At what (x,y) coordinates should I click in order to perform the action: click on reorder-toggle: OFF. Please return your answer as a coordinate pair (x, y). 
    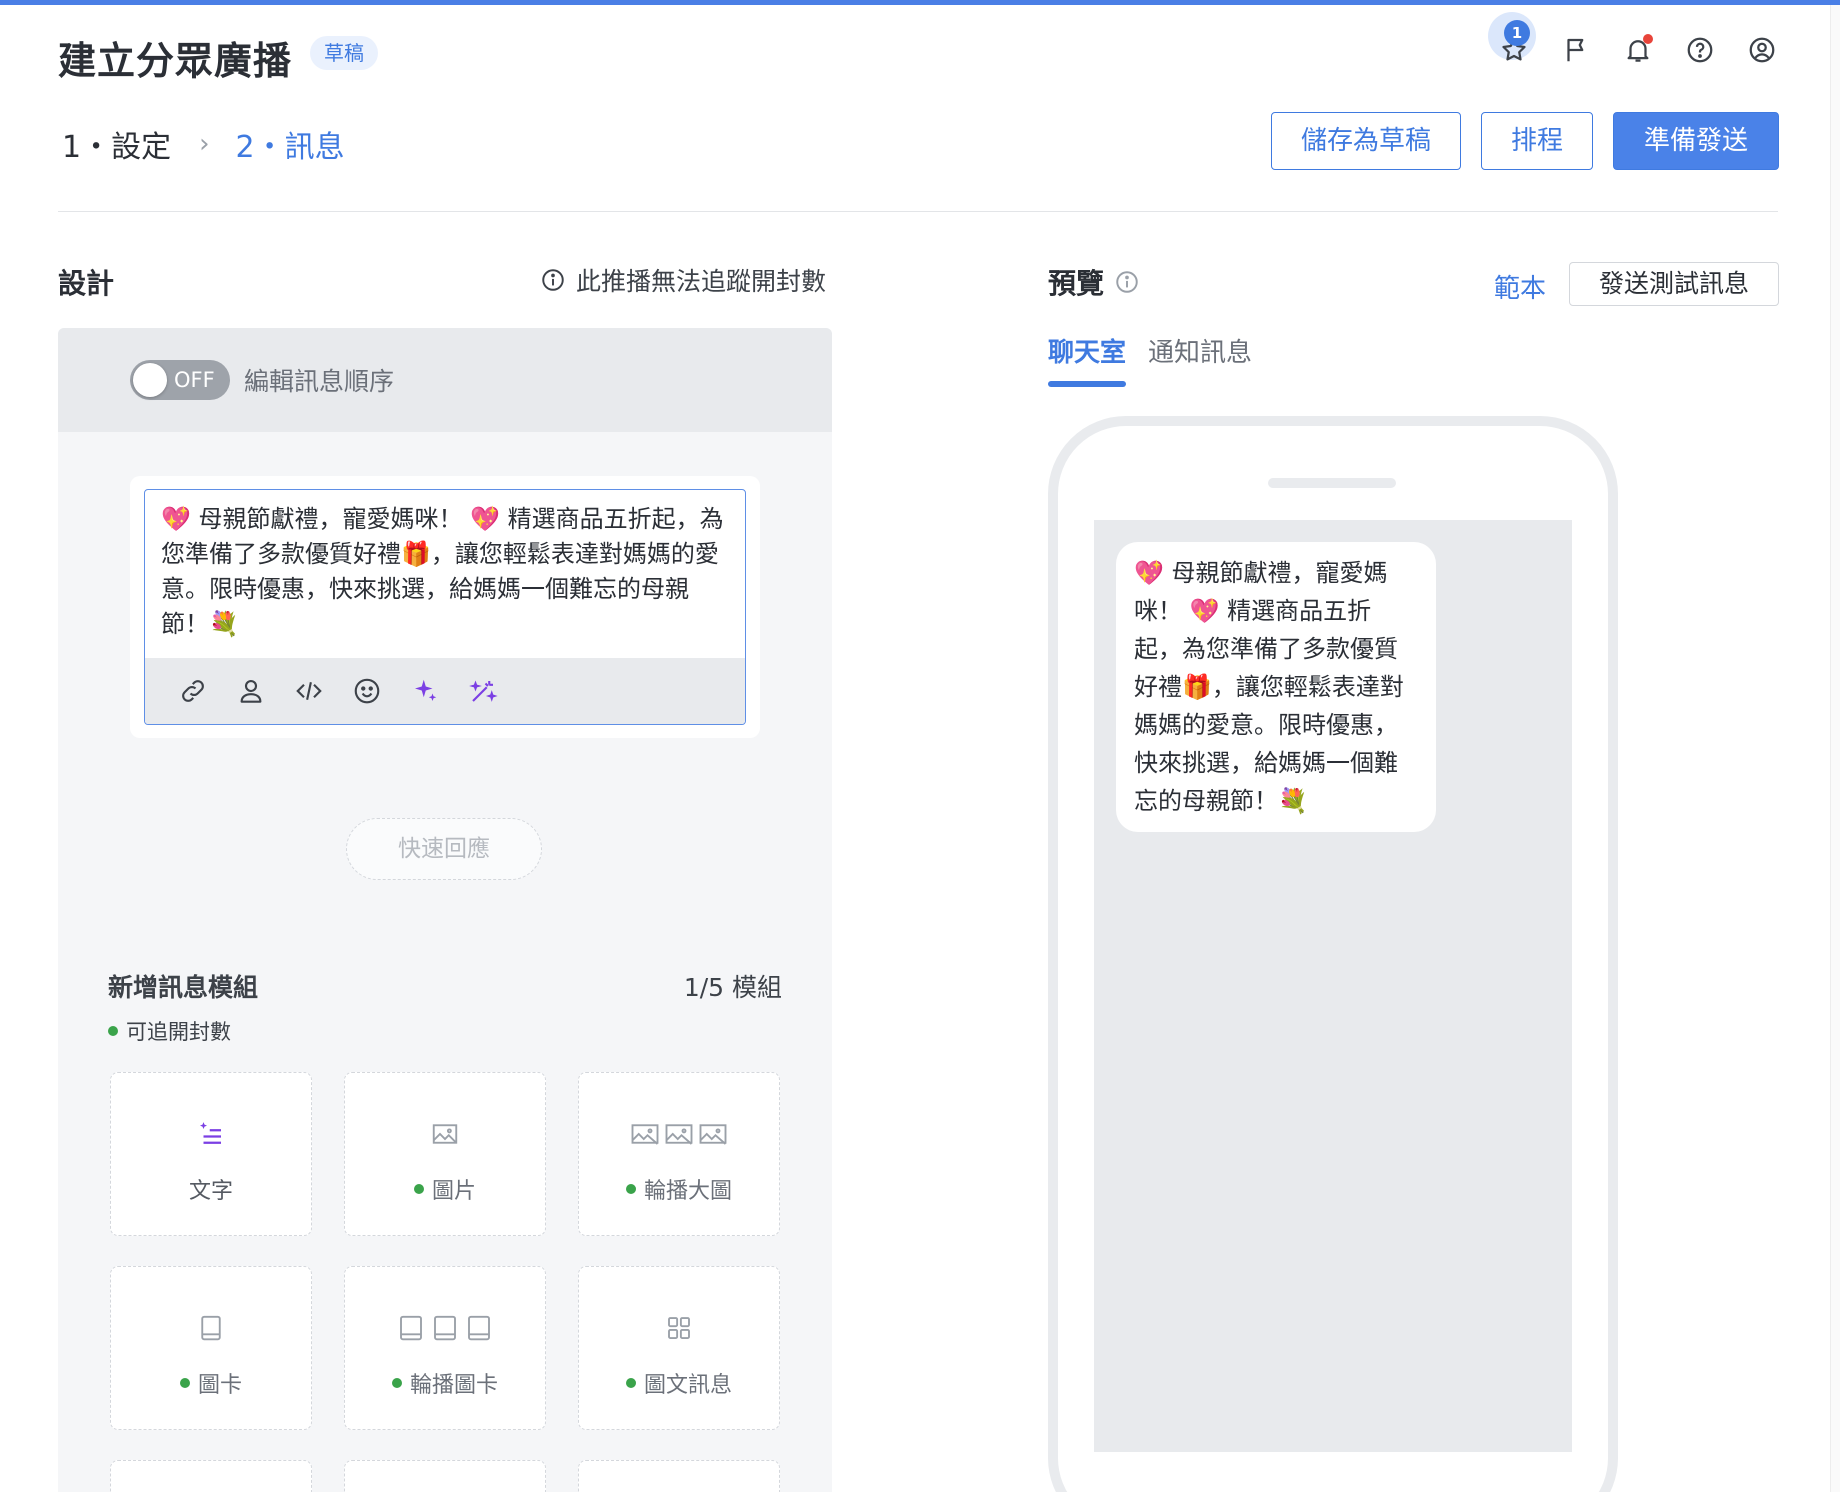
    Looking at the image, I should click on (180, 380).